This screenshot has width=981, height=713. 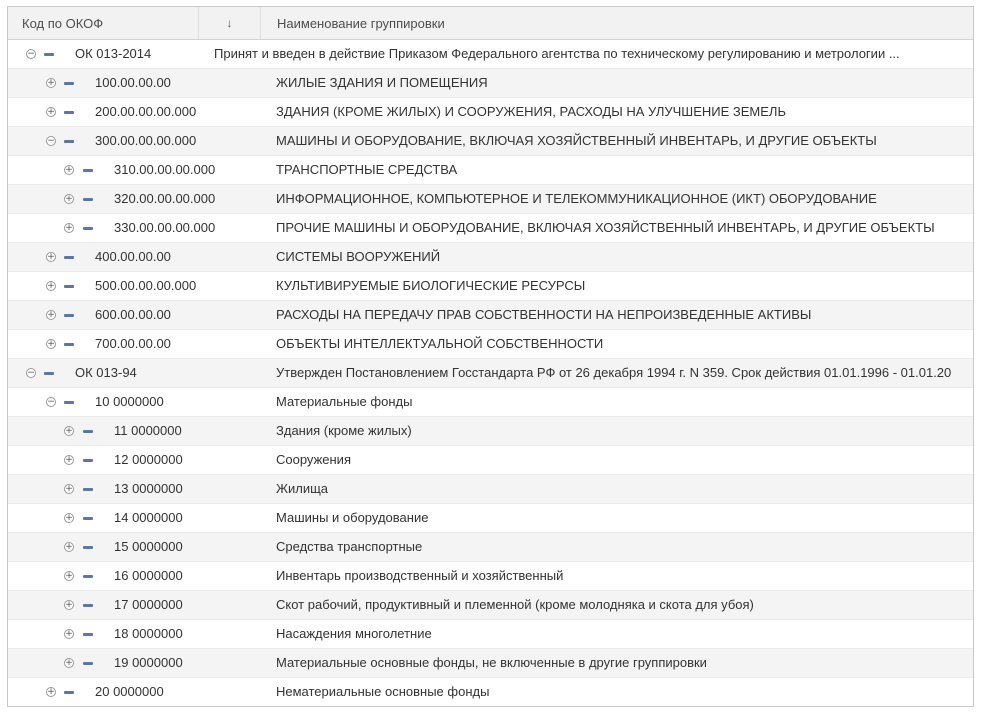 I want to click on row-name: Материальные фонды, so click(x=344, y=401).